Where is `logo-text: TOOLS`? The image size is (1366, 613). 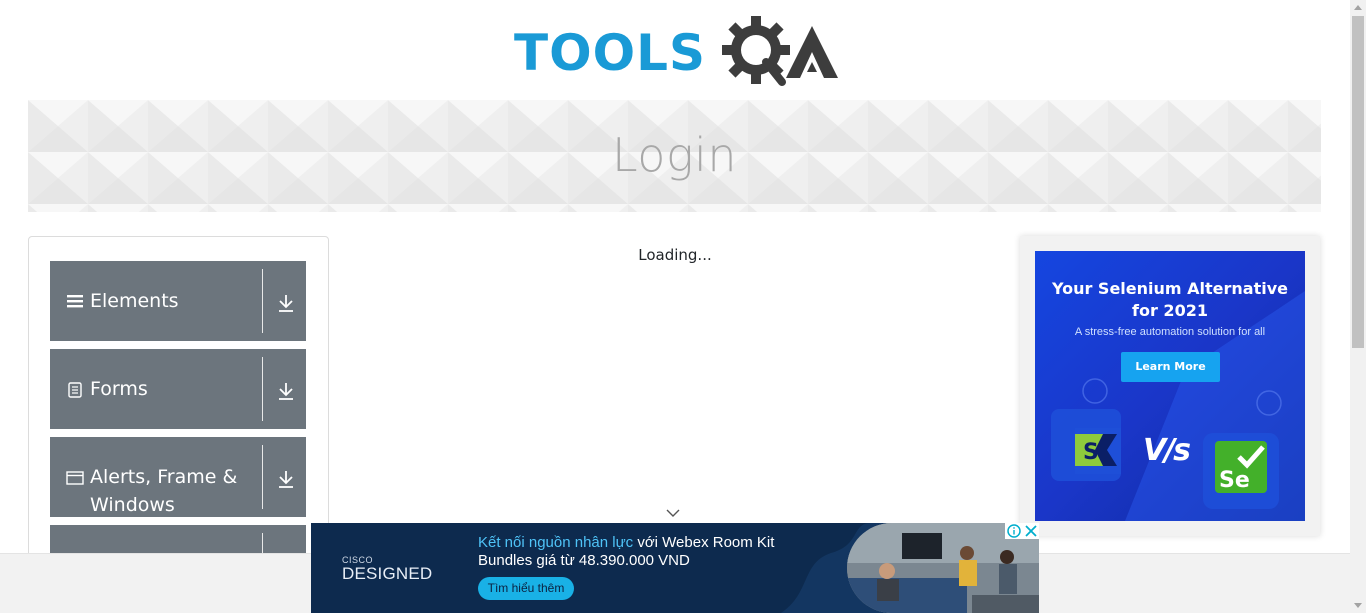
logo-text: TOOLS is located at coordinates (610, 53).